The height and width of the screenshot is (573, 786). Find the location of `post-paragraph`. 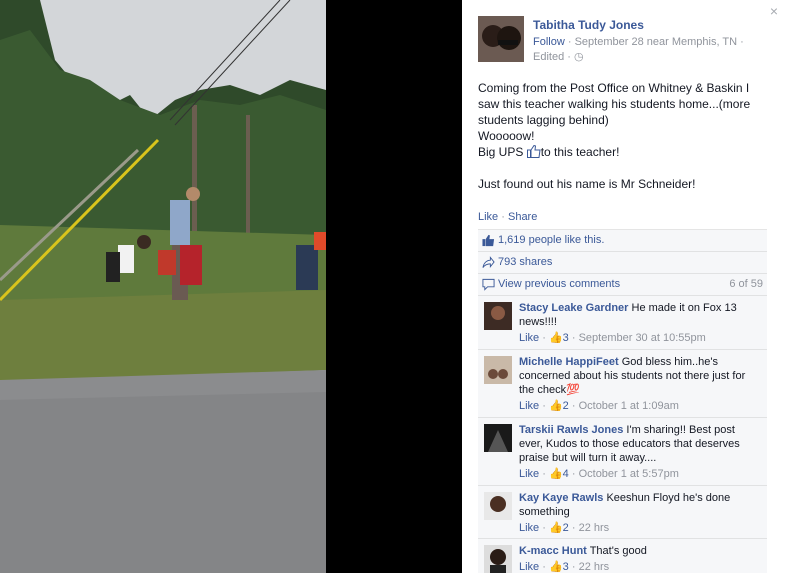

post-paragraph is located at coordinates (615, 168).